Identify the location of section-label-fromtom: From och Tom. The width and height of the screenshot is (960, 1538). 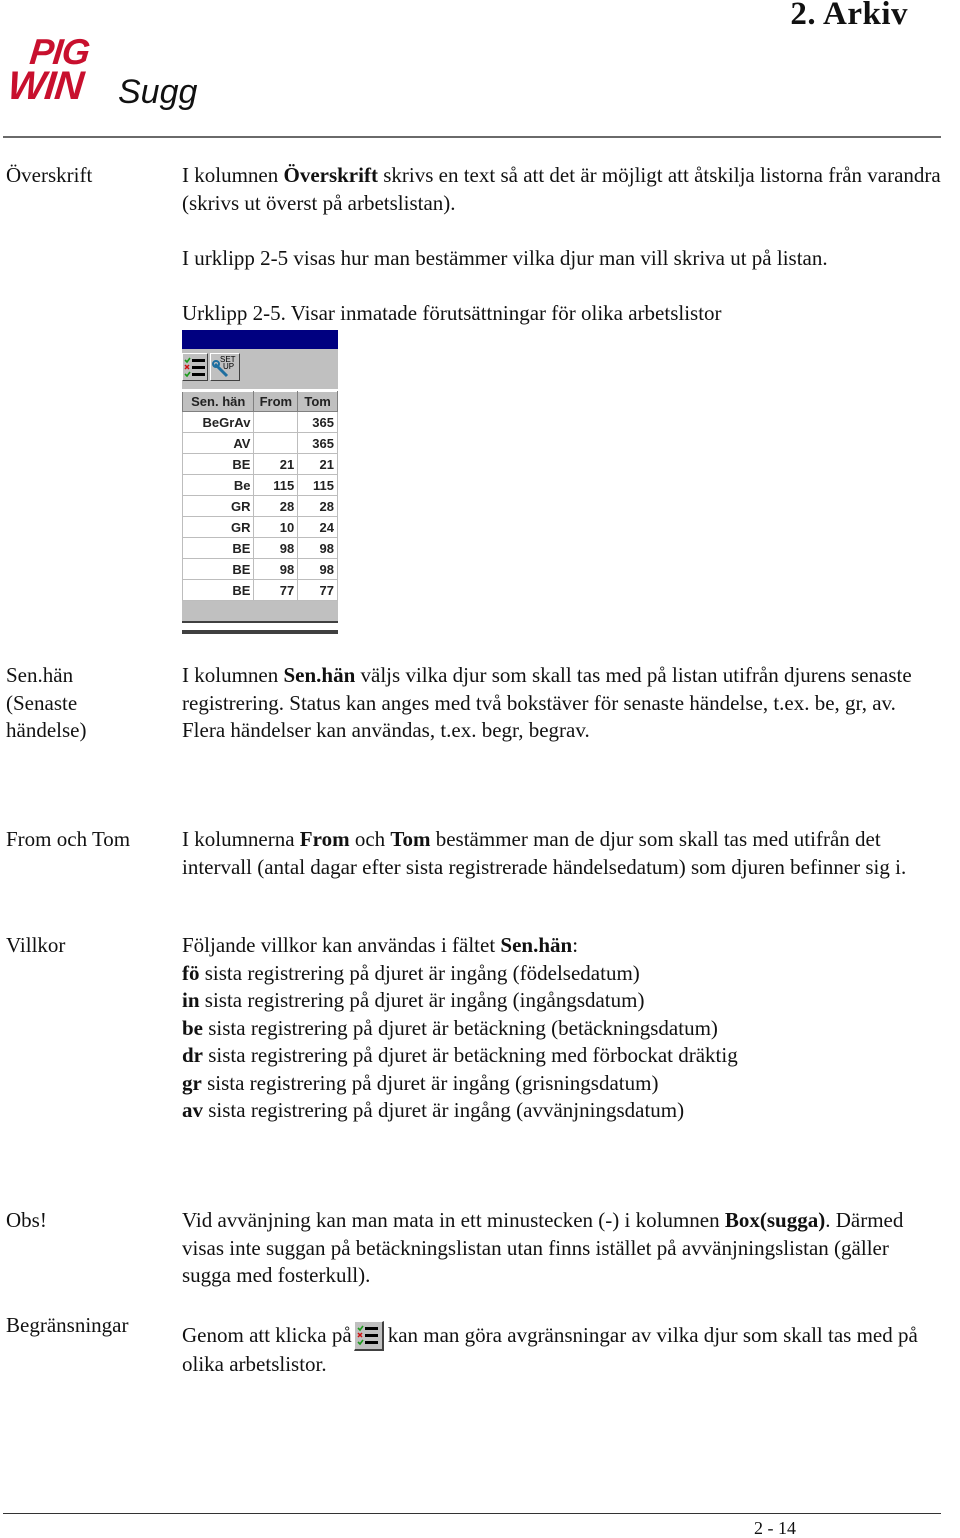
(68, 839).